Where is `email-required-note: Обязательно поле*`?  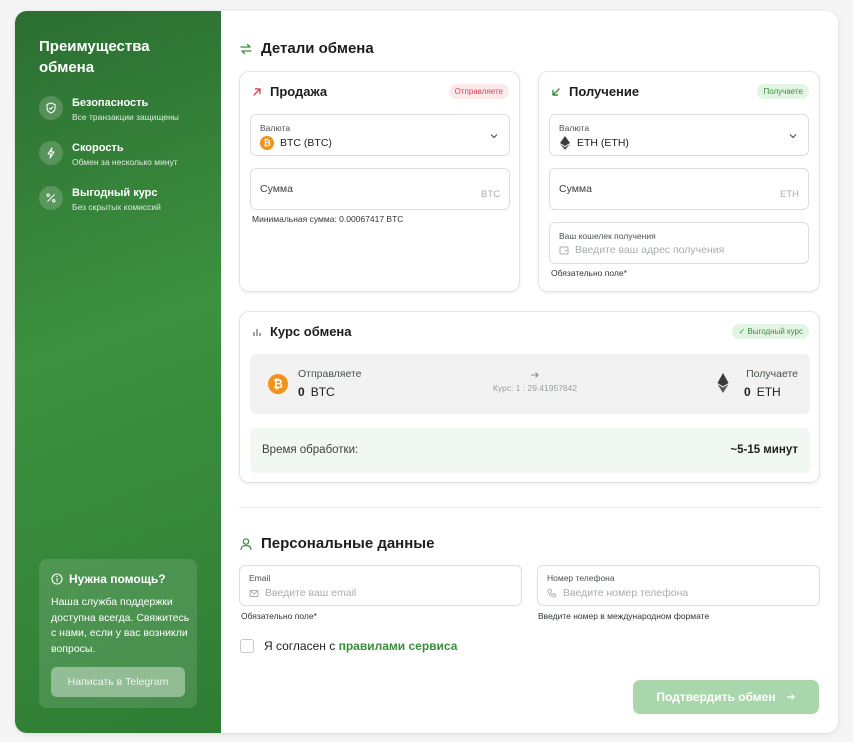 email-required-note: Обязательно поле* is located at coordinates (279, 616).